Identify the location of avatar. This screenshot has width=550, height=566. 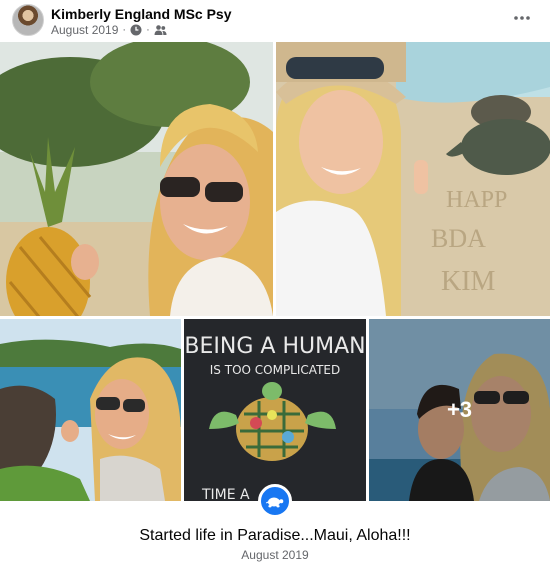
(28, 20).